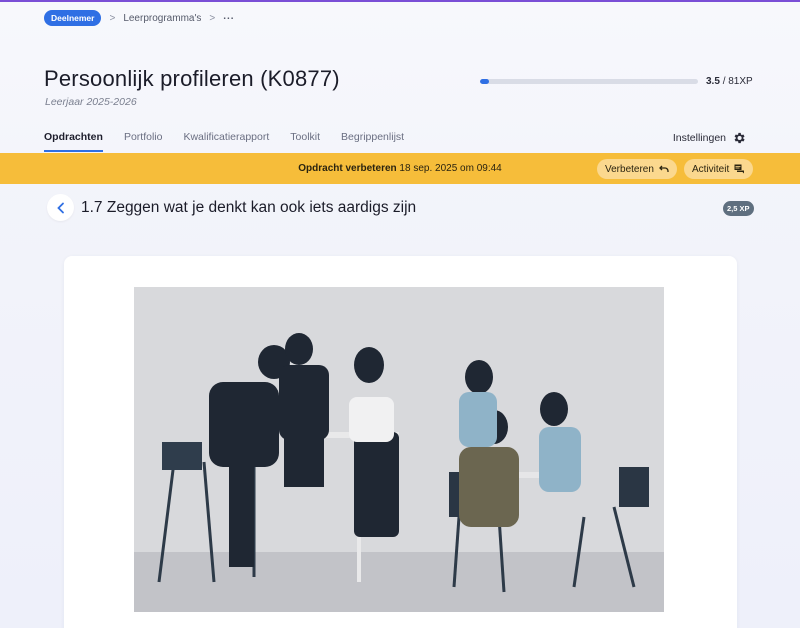 This screenshot has height=628, width=800. I want to click on xp-progress-fill, so click(485, 81).